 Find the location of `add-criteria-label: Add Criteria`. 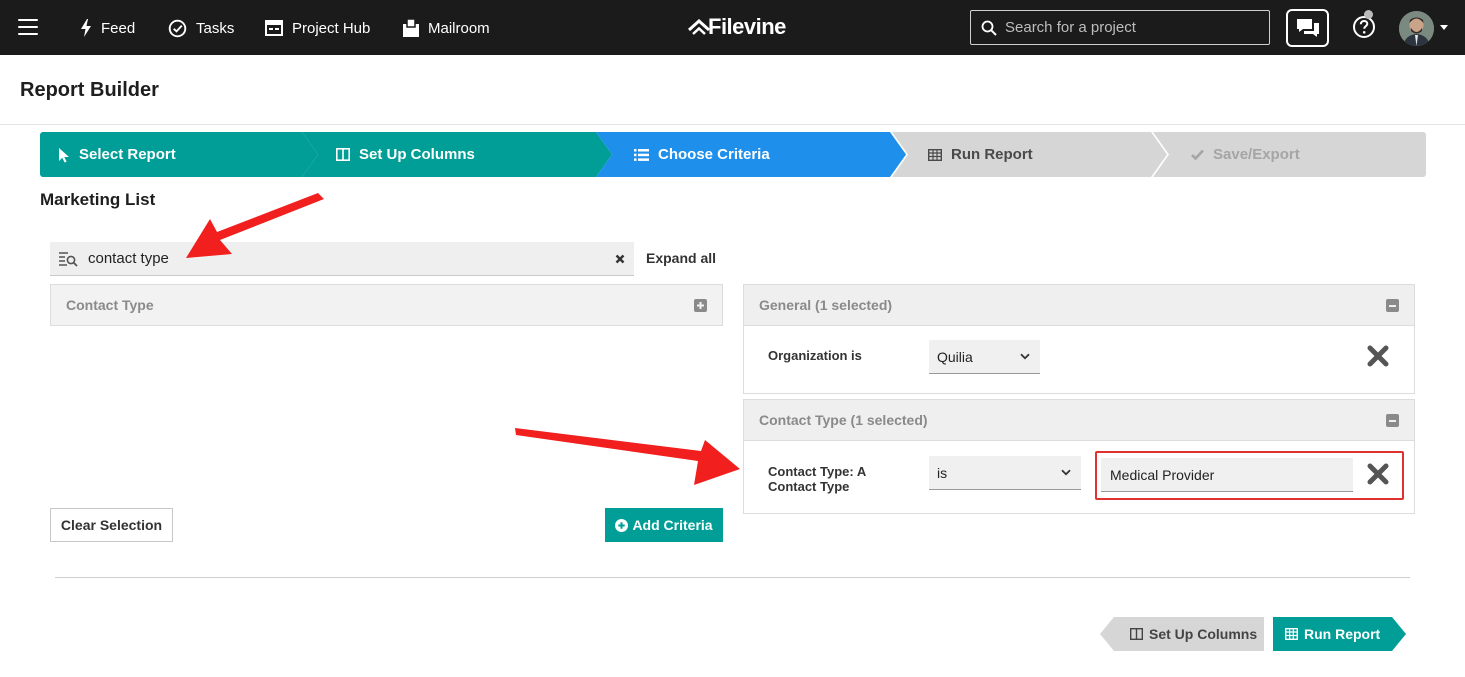

add-criteria-label: Add Criteria is located at coordinates (672, 525).